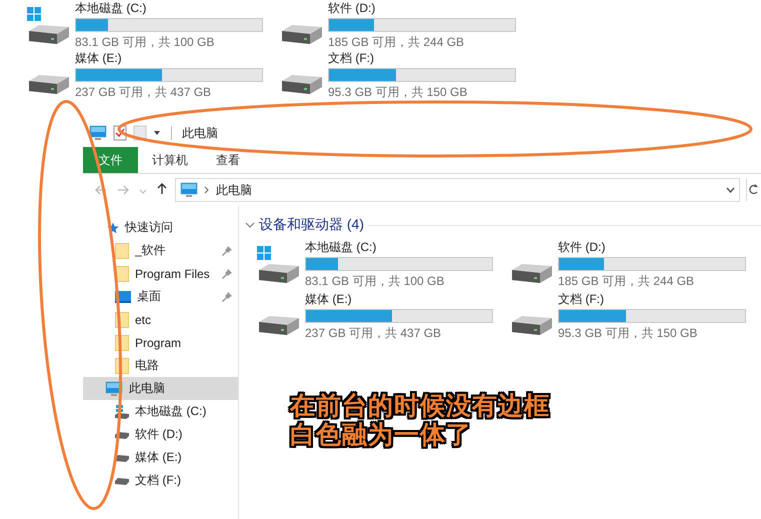 The width and height of the screenshot is (761, 519). I want to click on nav-item: 软件 (D:), so click(160, 434).